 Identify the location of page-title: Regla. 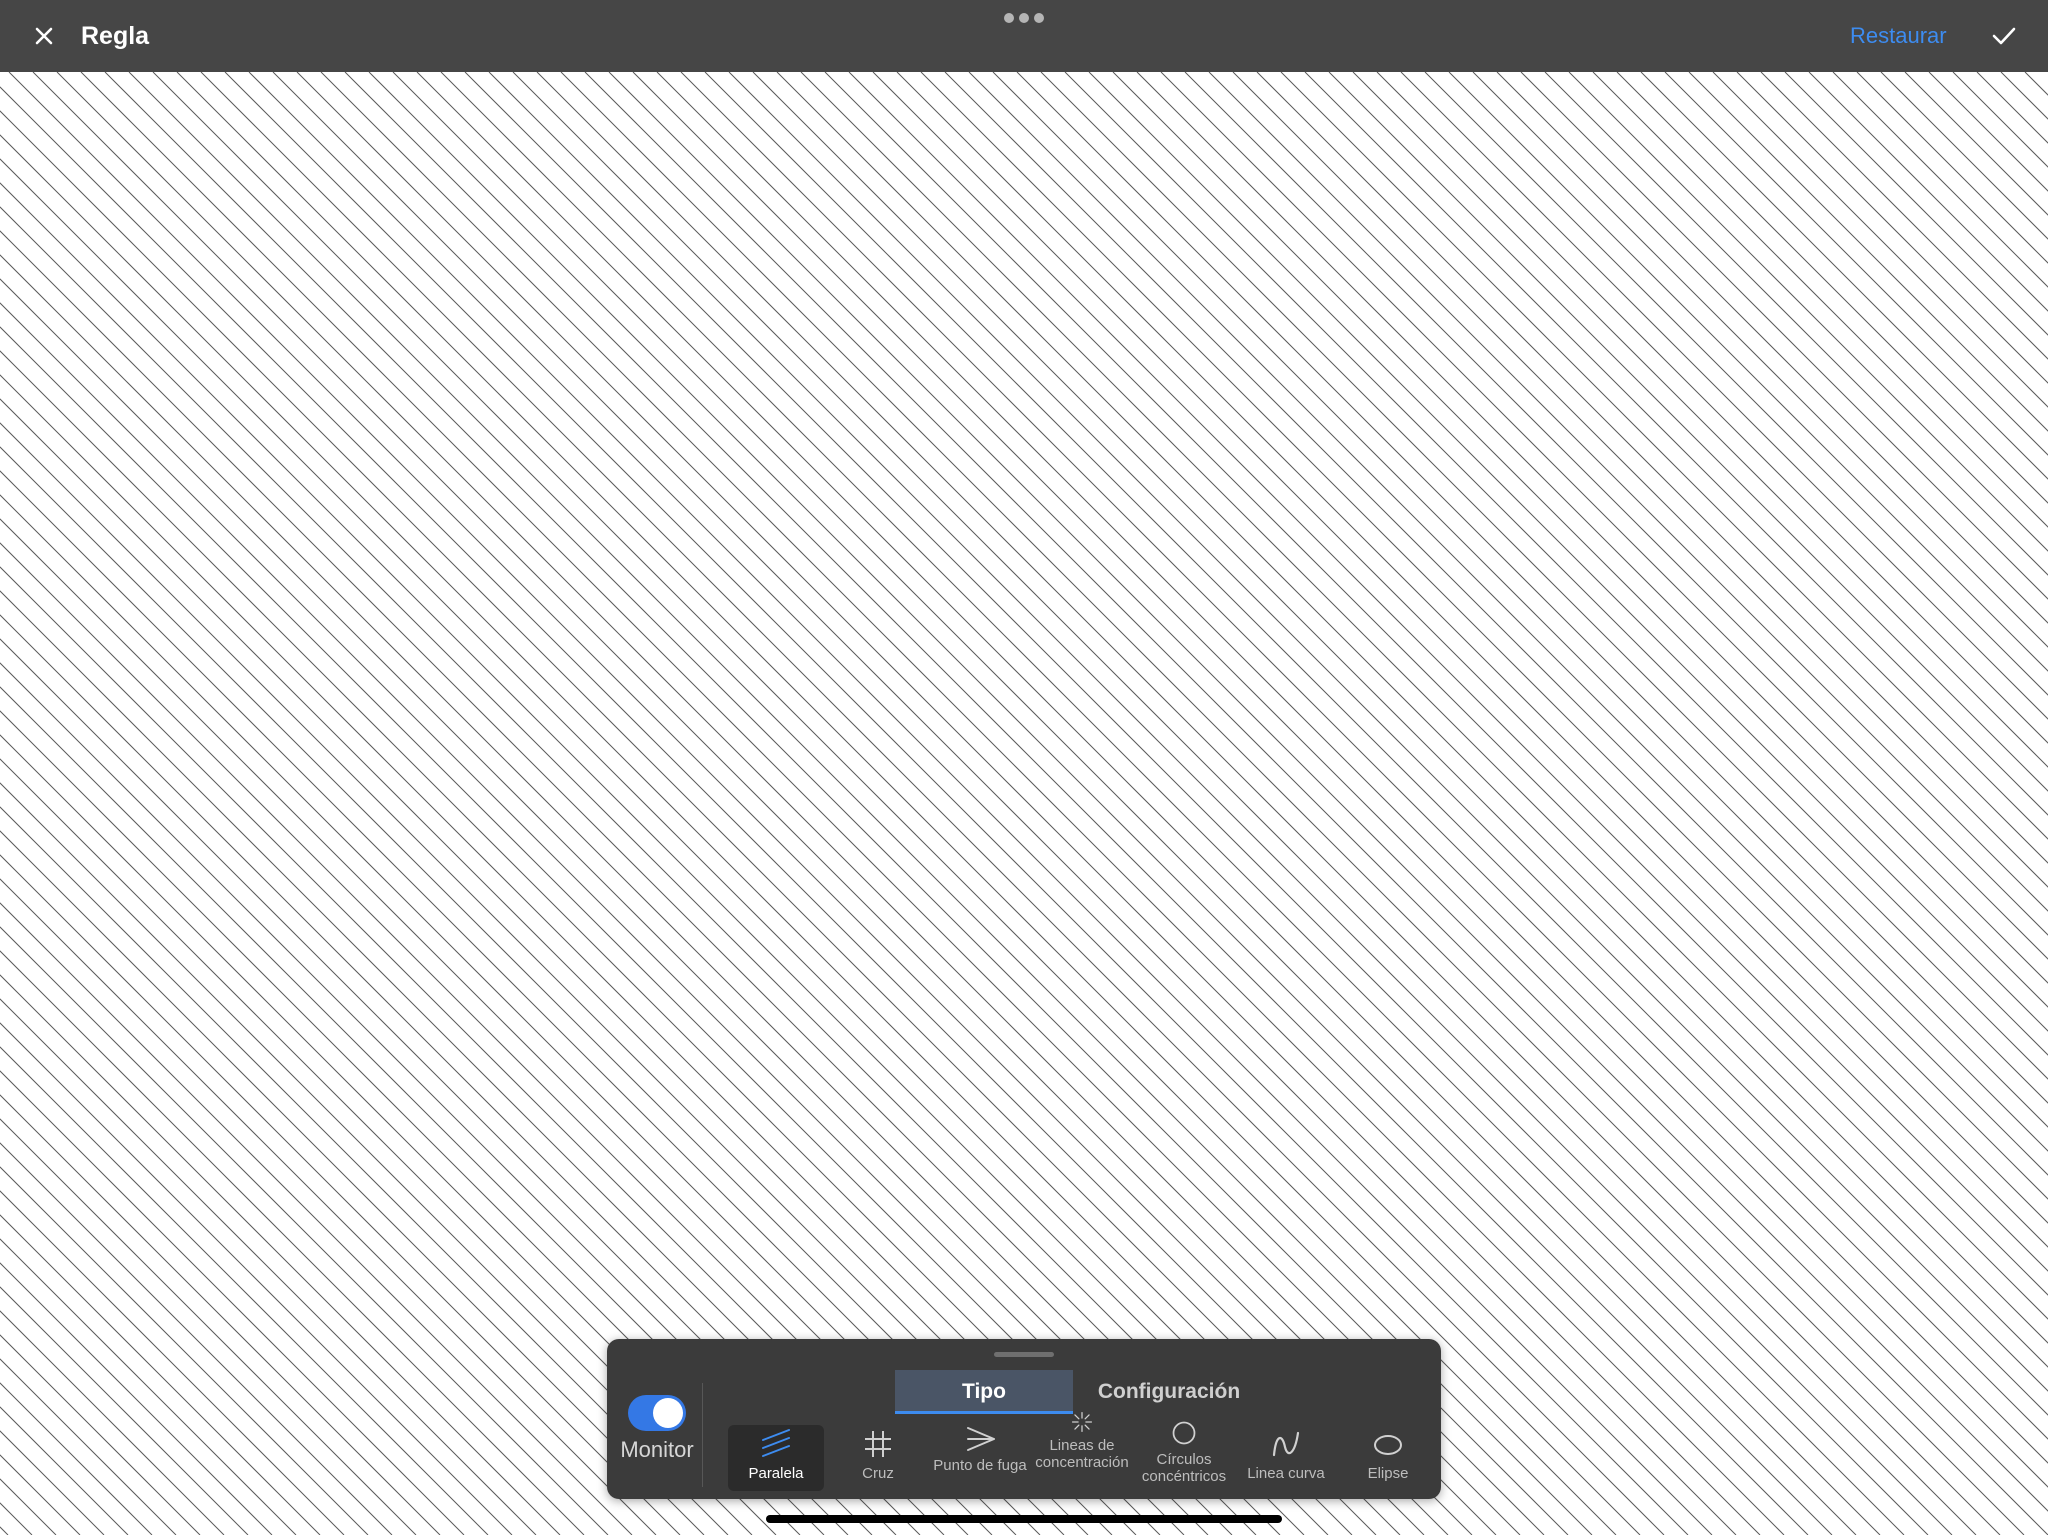
(115, 36).